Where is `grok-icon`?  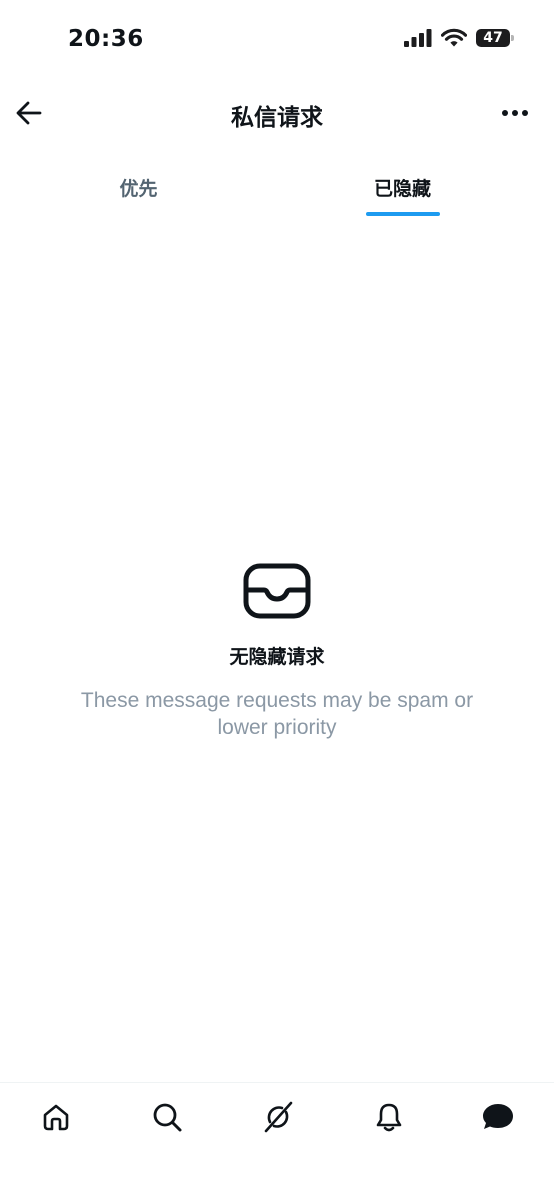
grok-icon is located at coordinates (278, 1117).